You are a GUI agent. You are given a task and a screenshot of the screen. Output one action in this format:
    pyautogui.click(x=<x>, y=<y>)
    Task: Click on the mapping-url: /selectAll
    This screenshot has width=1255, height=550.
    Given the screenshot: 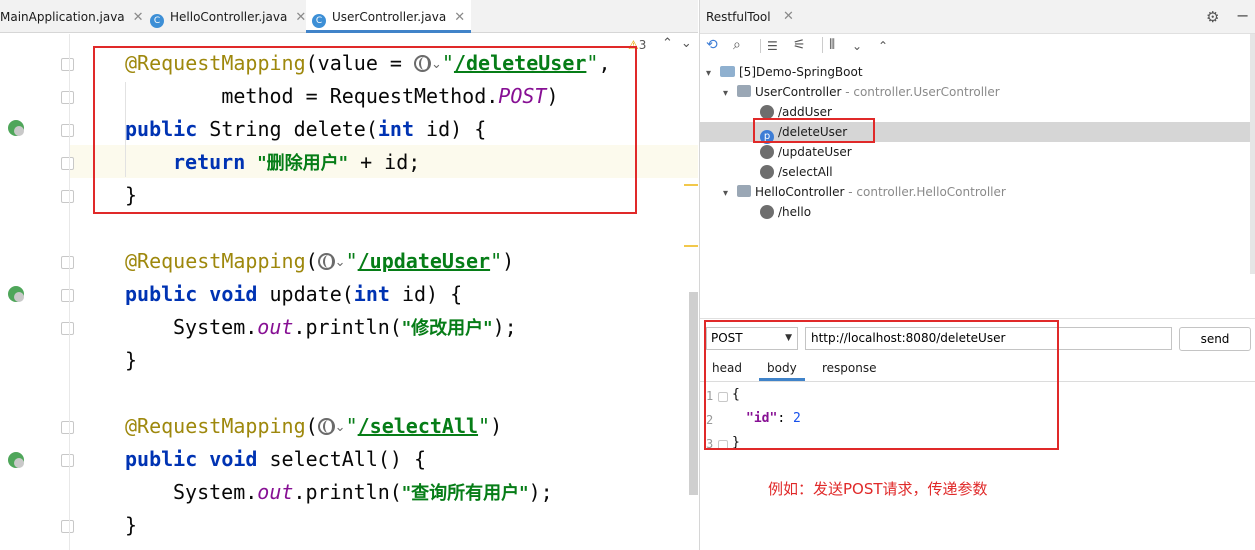 What is the action you would take?
    pyautogui.click(x=418, y=426)
    